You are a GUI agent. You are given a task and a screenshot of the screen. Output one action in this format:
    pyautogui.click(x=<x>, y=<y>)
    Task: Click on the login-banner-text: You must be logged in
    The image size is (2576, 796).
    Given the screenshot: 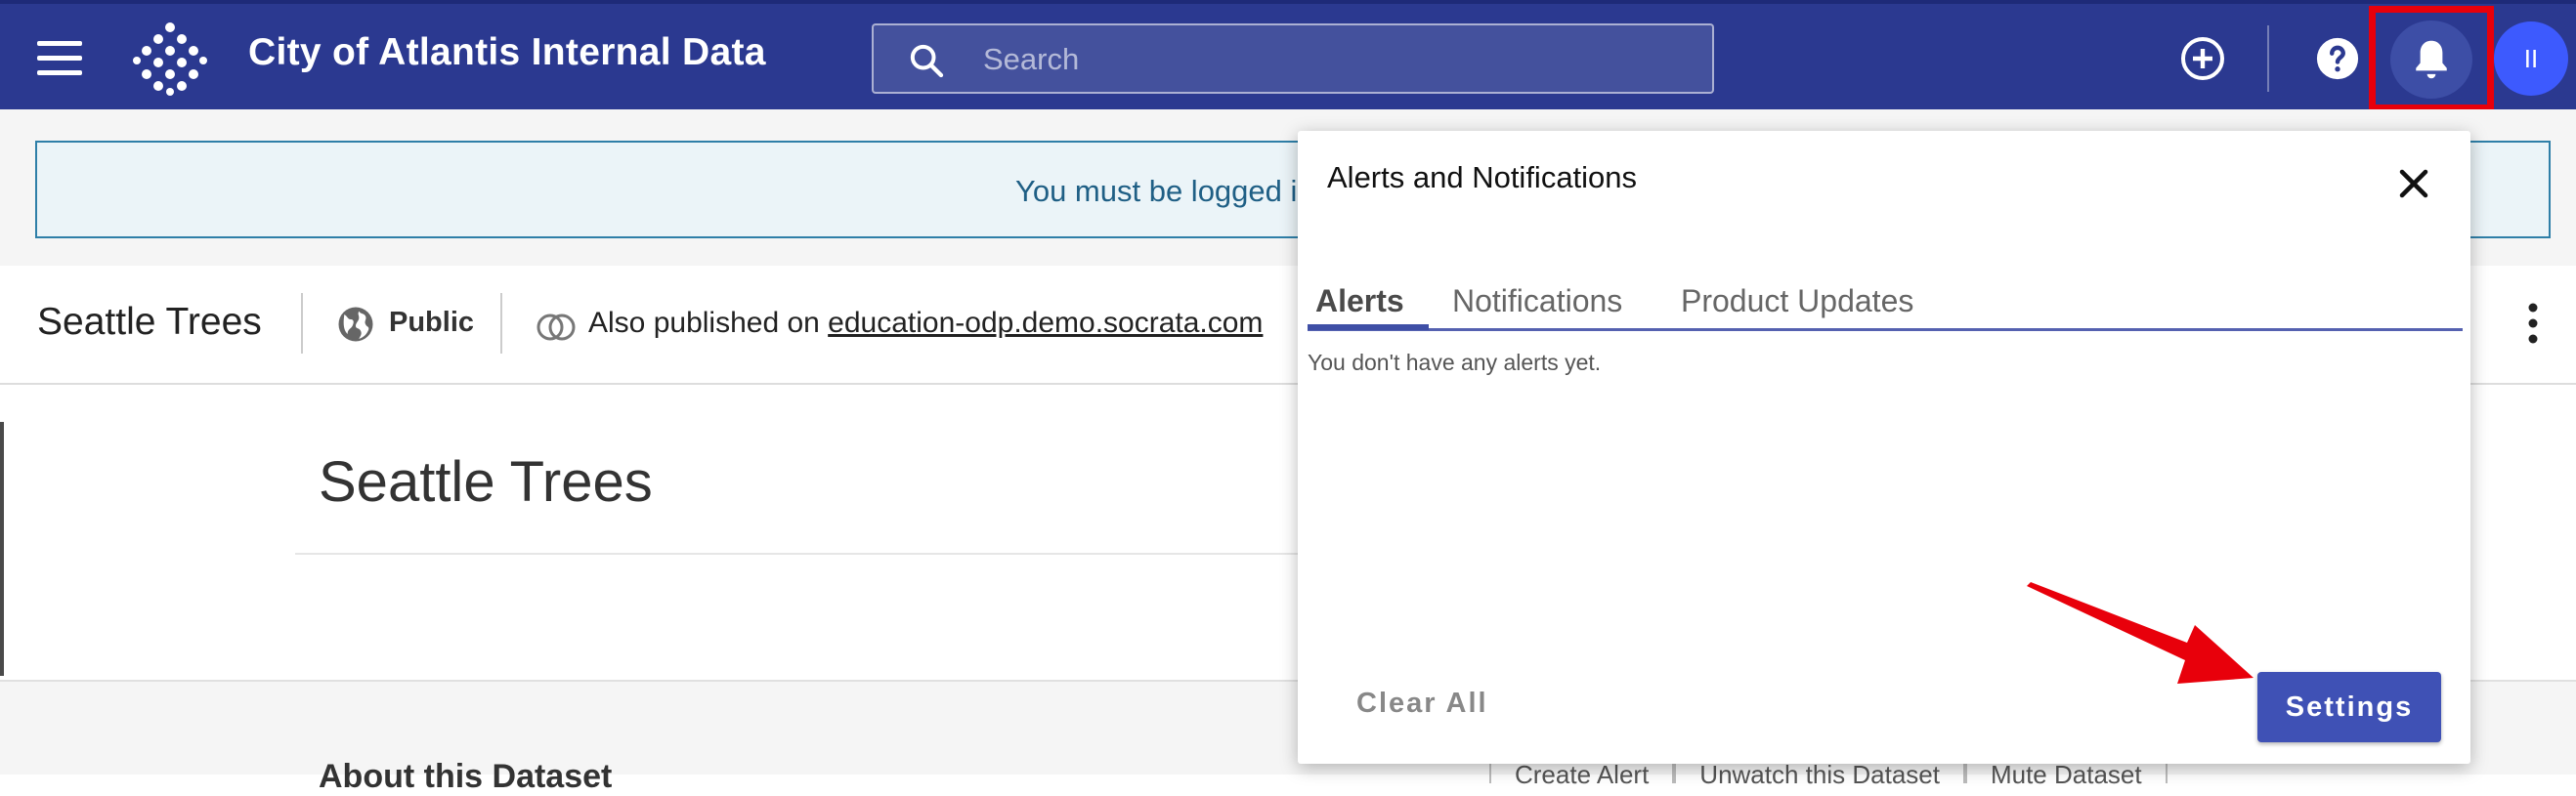 What is the action you would take?
    pyautogui.click(x=1165, y=191)
    